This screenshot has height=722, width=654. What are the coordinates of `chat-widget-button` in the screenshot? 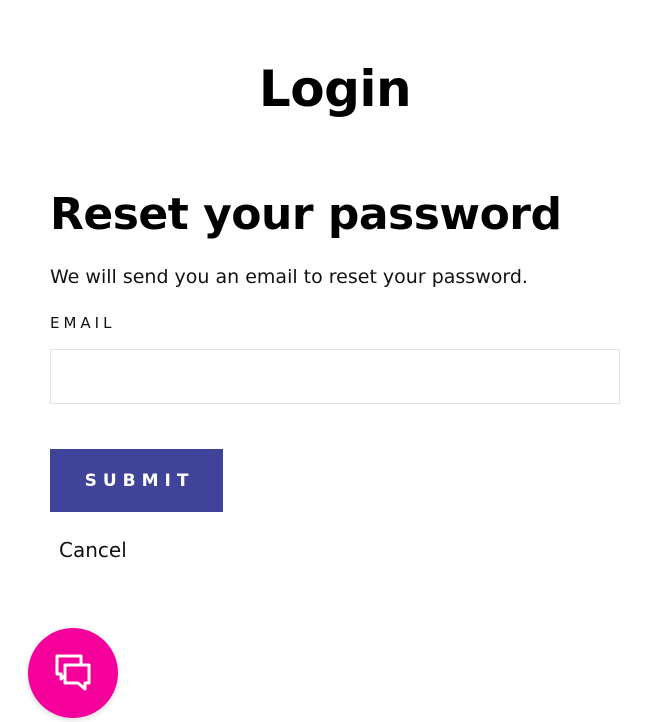 It's located at (73, 673).